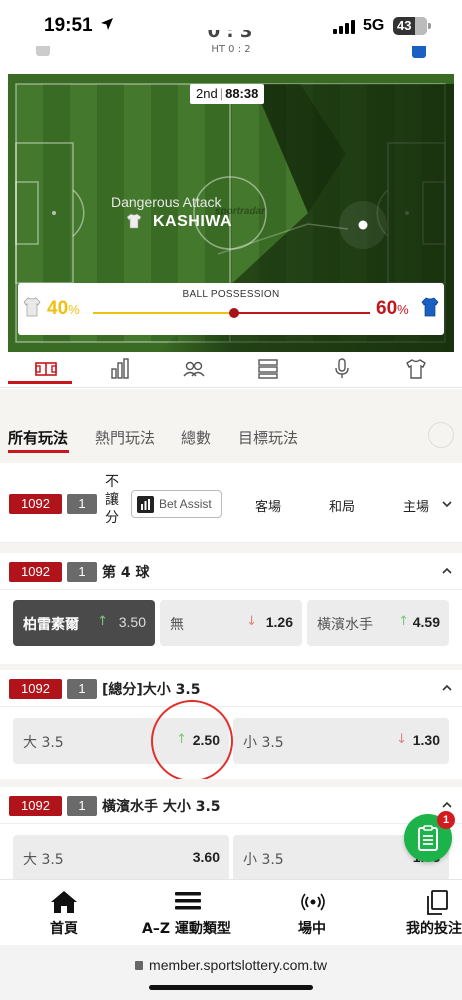 Image resolution: width=462 pixels, height=1000 pixels. What do you see at coordinates (345, 625) in the screenshot?
I see `odds-option-name: 橫濱水手` at bounding box center [345, 625].